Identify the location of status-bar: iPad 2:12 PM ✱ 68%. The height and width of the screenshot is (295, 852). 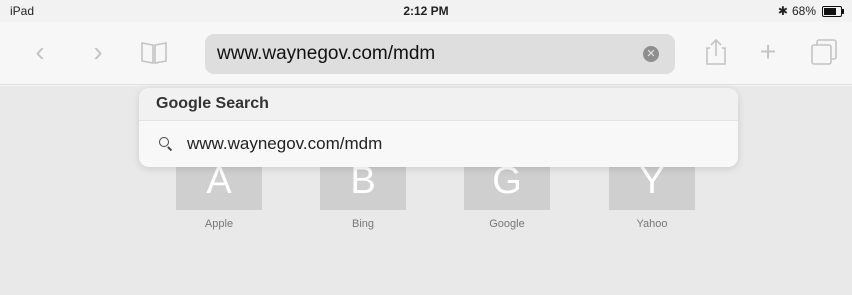
(426, 11).